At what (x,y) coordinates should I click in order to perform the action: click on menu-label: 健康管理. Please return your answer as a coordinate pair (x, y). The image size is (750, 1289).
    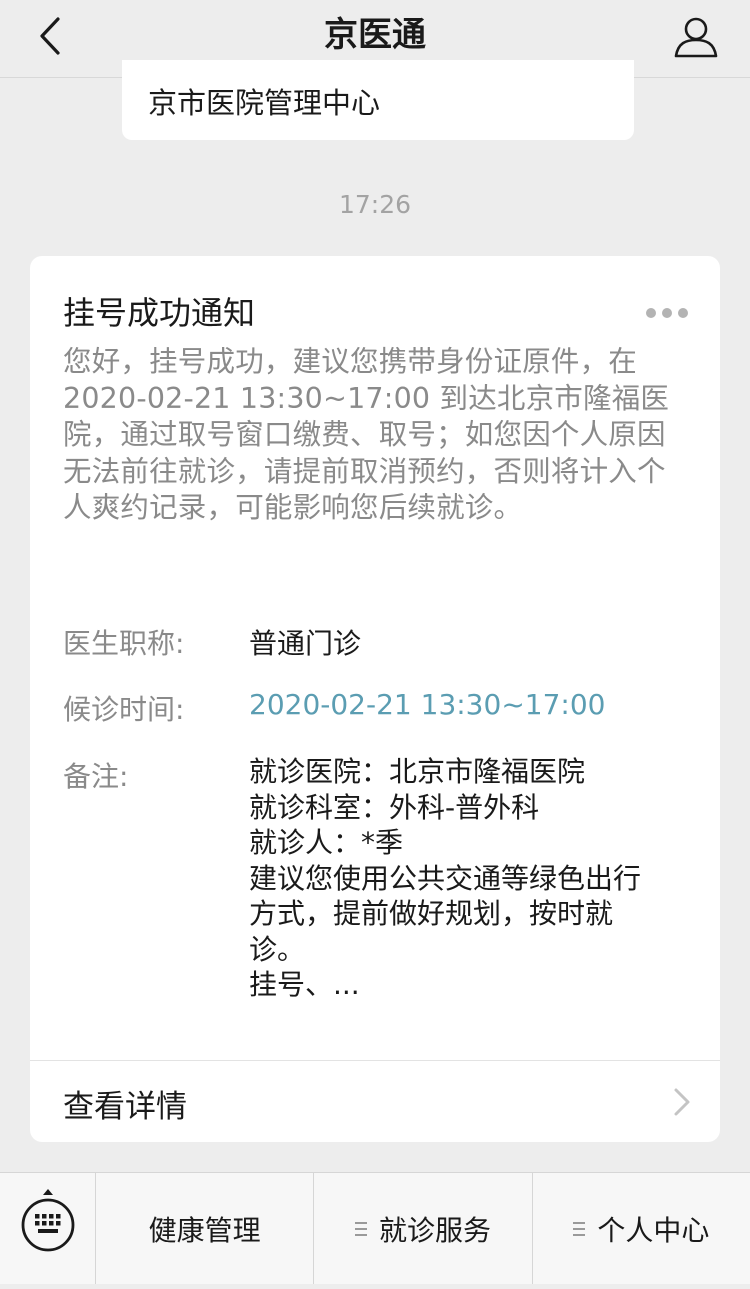
    Looking at the image, I should click on (204, 1230).